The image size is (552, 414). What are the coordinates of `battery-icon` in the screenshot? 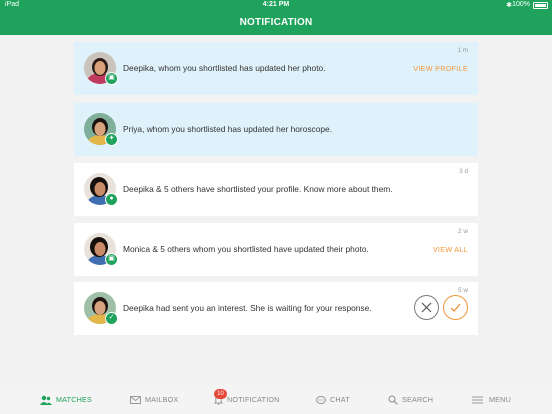 It's located at (540, 5).